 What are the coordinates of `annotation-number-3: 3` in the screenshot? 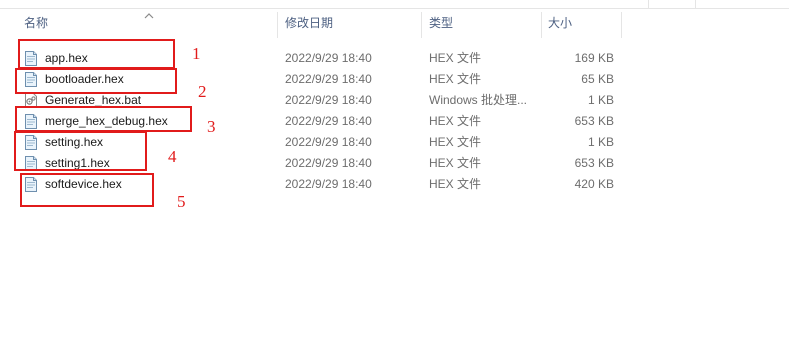 It's located at (211, 126).